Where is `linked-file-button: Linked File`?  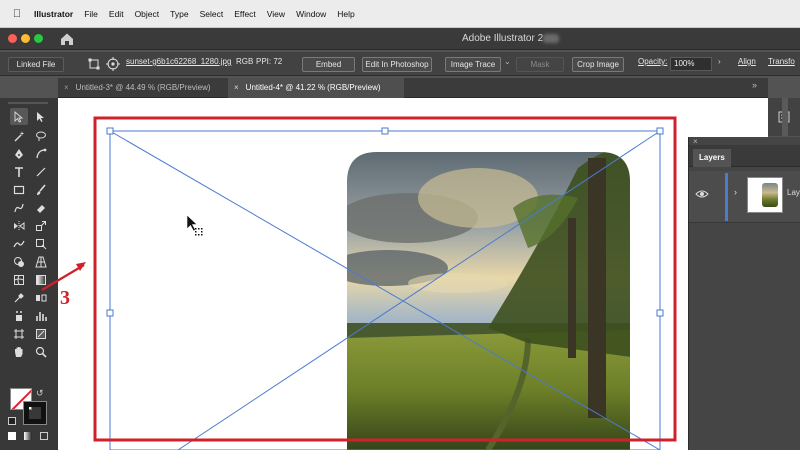
linked-file-button: Linked File is located at coordinates (36, 64).